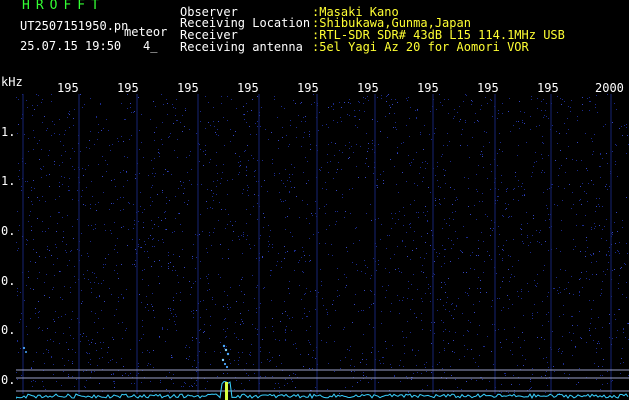 The width and height of the screenshot is (629, 400). I want to click on filename: UT2507151950.pn, so click(74, 26).